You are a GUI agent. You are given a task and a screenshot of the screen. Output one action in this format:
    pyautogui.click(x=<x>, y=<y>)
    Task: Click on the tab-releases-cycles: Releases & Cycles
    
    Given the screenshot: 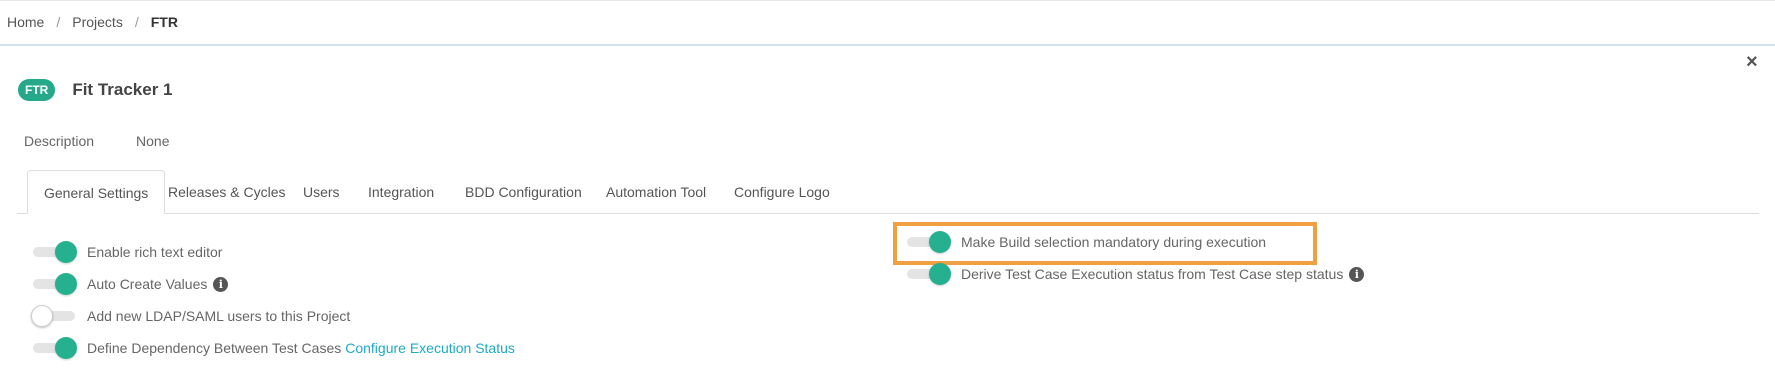 What is the action you would take?
    pyautogui.click(x=227, y=192)
    